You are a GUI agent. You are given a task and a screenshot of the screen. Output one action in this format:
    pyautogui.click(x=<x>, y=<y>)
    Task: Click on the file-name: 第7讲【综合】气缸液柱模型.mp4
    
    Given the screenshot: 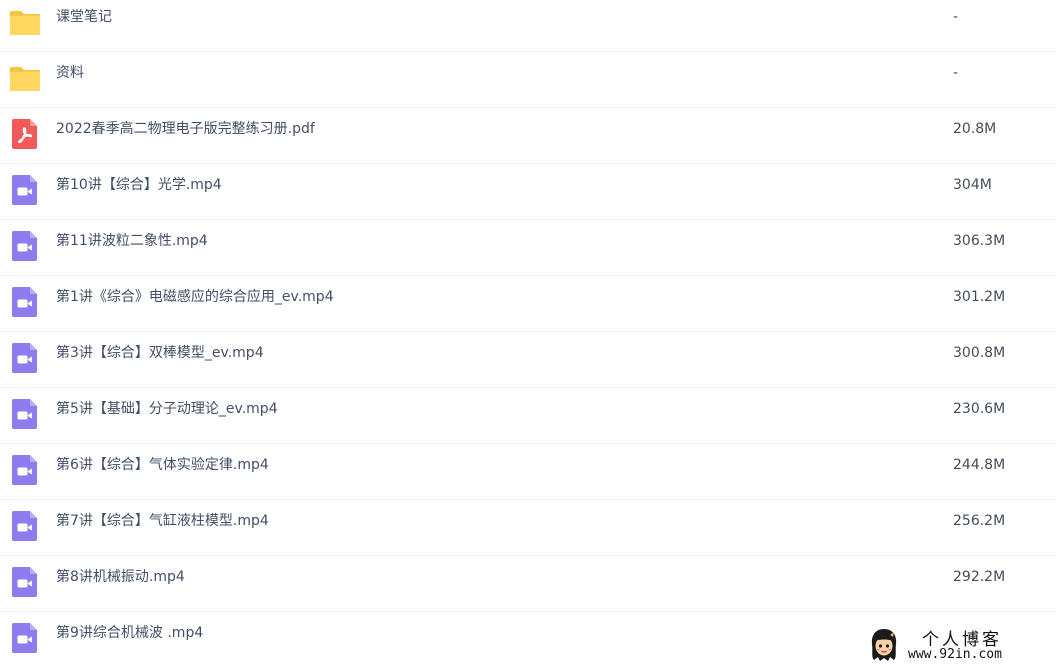 What is the action you would take?
    pyautogui.click(x=162, y=528)
    